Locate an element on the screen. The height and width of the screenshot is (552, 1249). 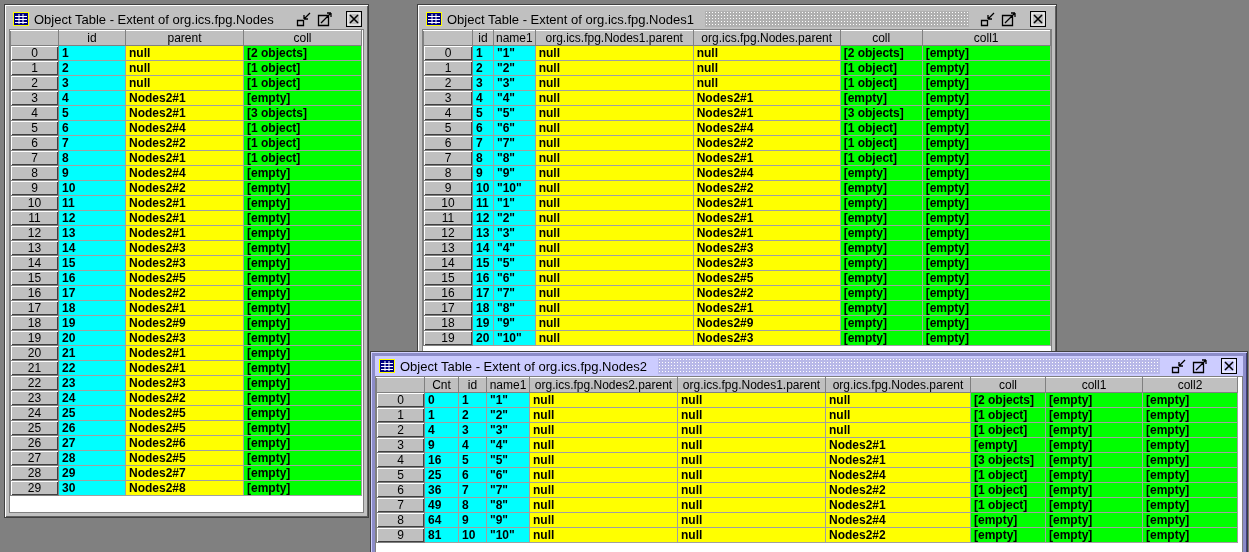
maximize-icon is located at coordinates (1200, 366).